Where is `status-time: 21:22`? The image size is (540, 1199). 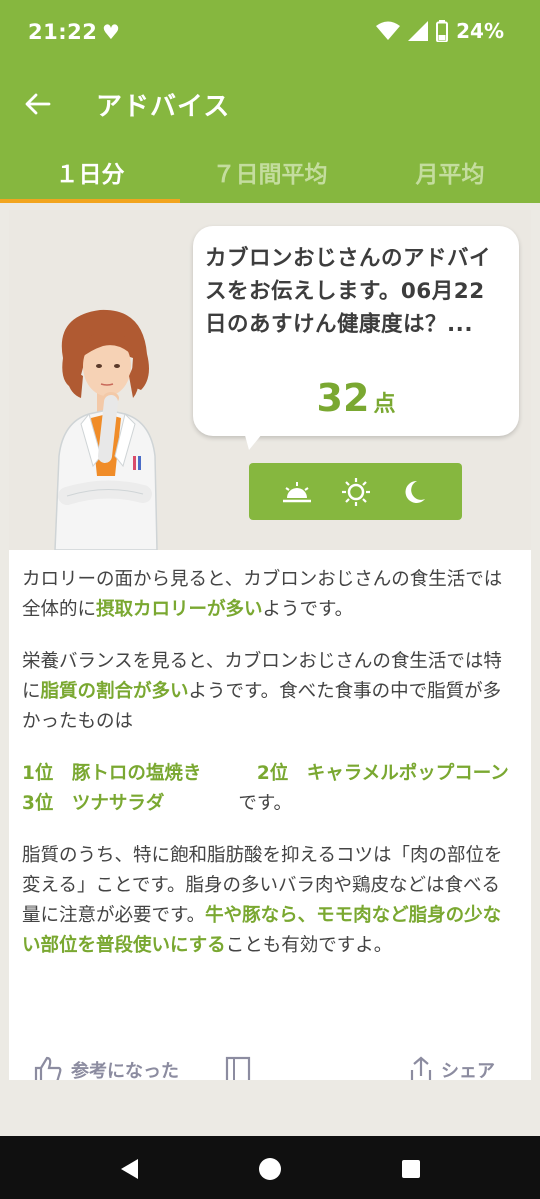 status-time: 21:22 is located at coordinates (63, 32).